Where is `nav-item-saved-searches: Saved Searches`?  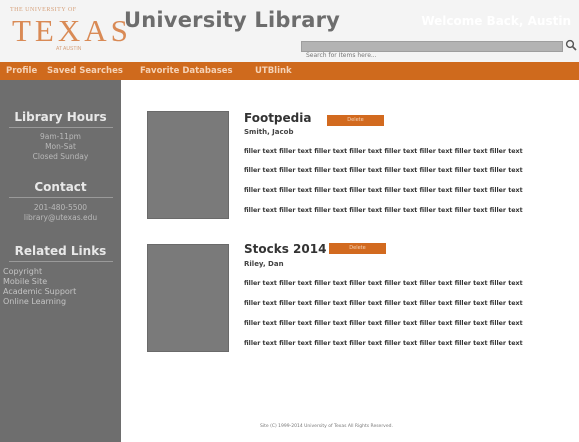
nav-item-saved-searches: Saved Searches is located at coordinates (85, 71).